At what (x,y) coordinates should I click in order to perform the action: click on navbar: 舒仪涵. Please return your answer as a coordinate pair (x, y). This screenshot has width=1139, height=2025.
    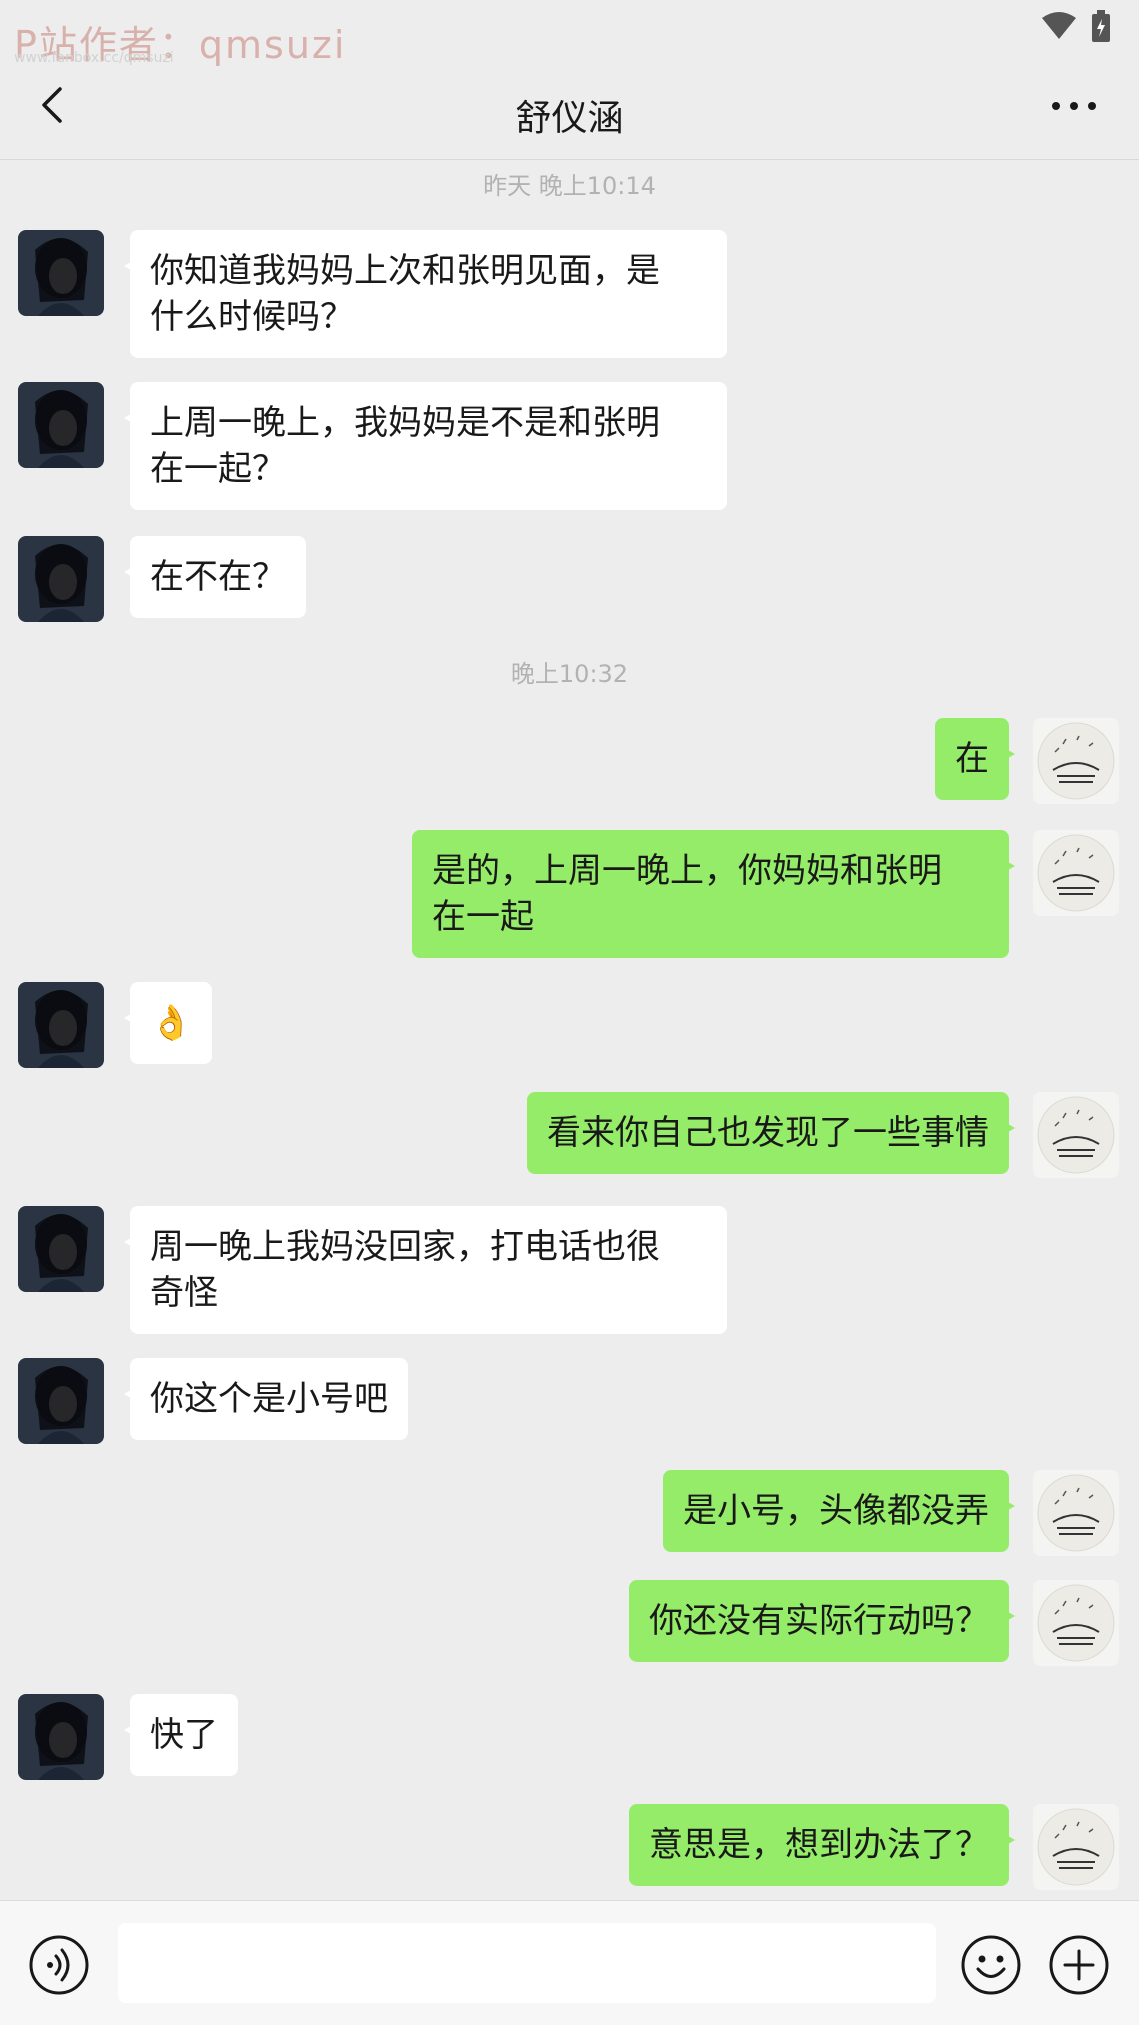
    Looking at the image, I should click on (569, 107).